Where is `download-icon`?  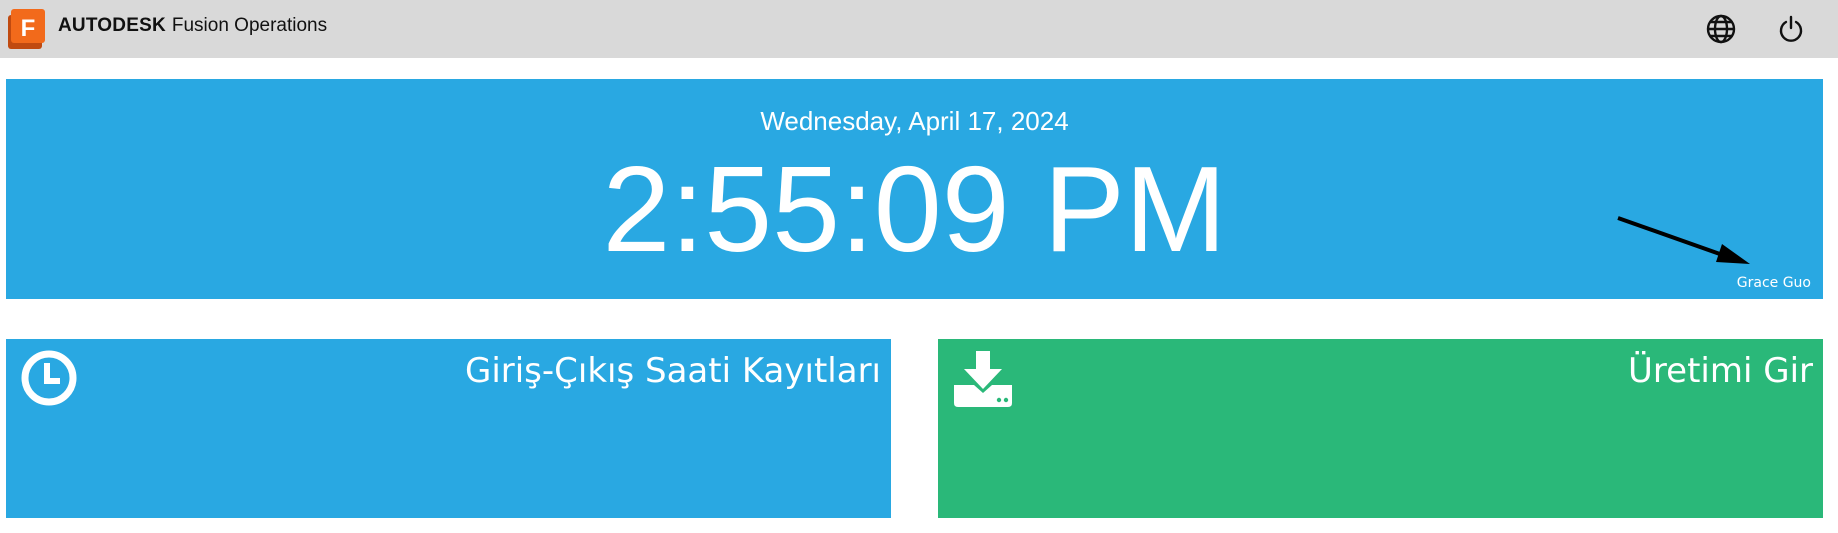
download-icon is located at coordinates (984, 381).